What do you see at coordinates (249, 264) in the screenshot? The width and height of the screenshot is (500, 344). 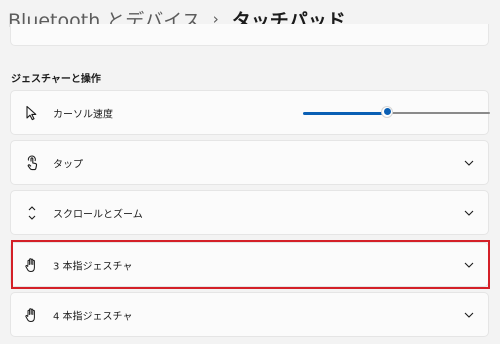 I see `setting-row-three-finger-gestures: 3 本指ジェスチャ` at bounding box center [249, 264].